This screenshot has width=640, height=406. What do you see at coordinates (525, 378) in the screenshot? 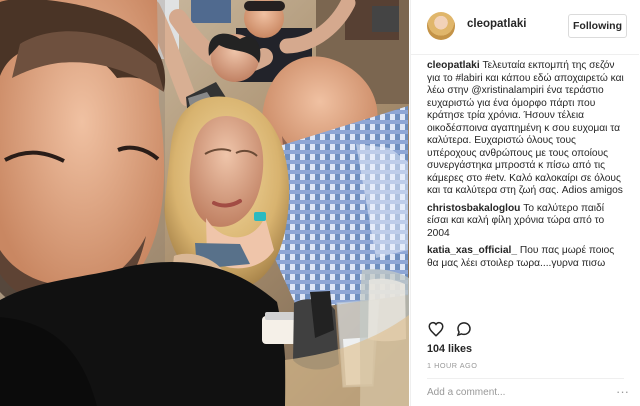
I see `divider` at bounding box center [525, 378].